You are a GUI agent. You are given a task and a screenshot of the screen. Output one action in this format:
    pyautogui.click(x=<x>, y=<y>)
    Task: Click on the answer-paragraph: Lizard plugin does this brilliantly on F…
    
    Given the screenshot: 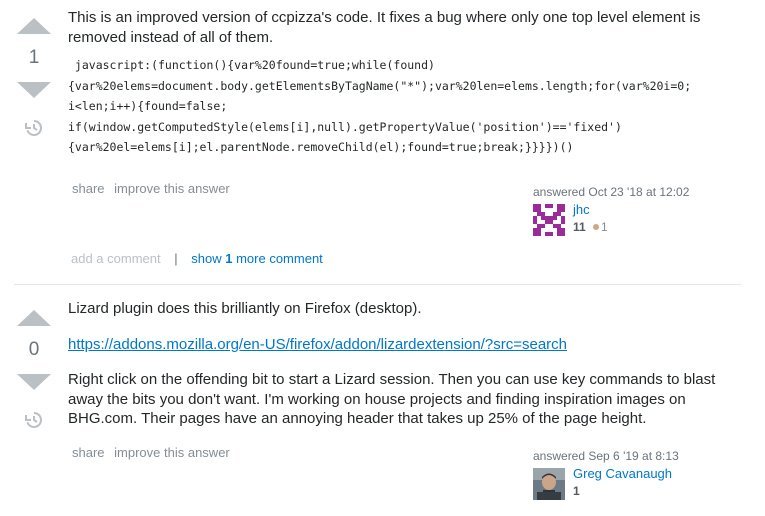 What is the action you would take?
    pyautogui.click(x=245, y=308)
    